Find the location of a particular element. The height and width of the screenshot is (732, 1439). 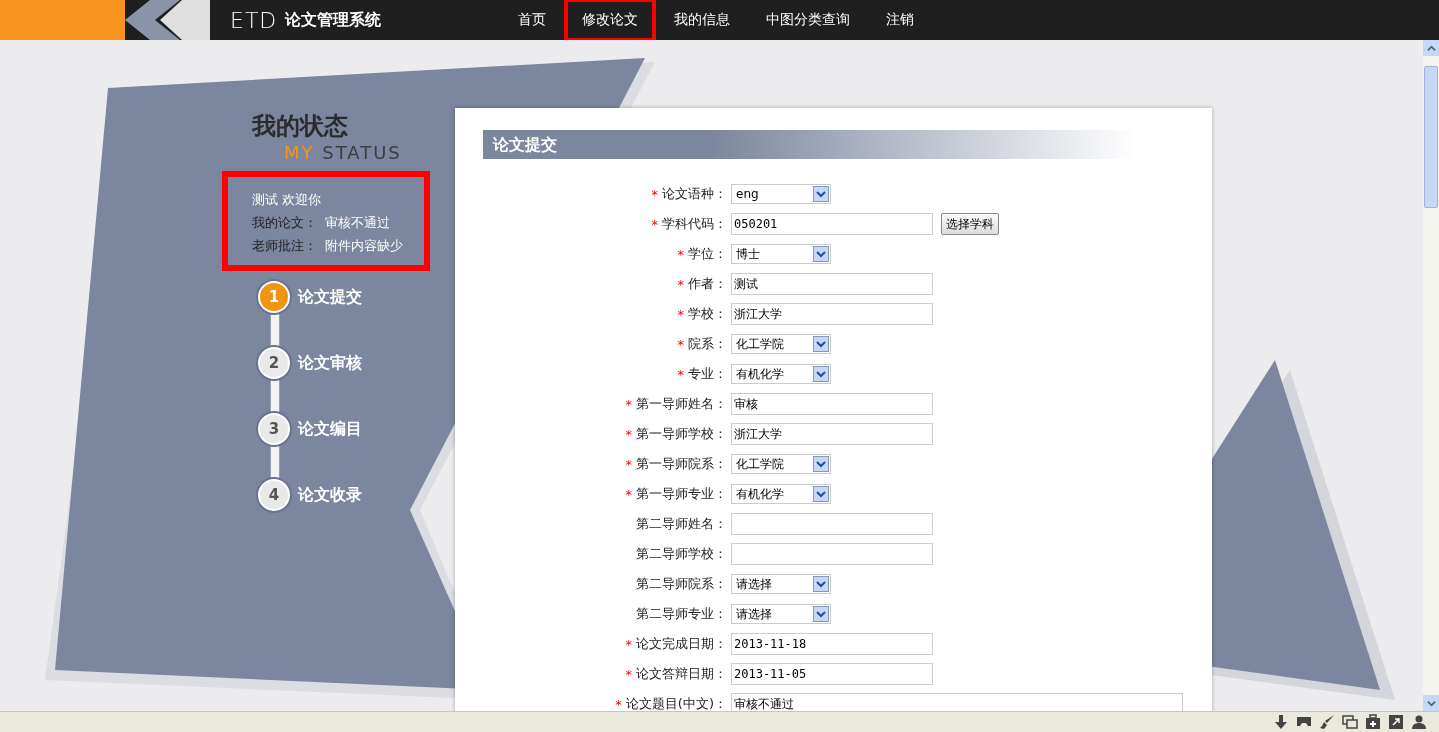

field-label: 第一导师姓名： is located at coordinates (681, 404).